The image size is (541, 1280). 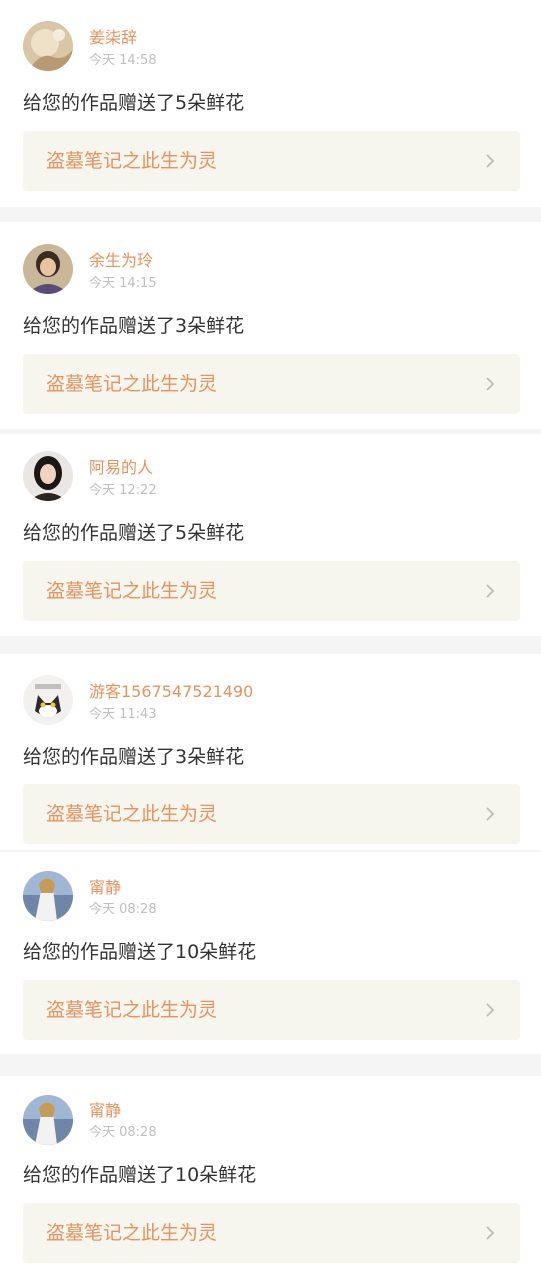 I want to click on timestamp: 今天 14:58, so click(x=123, y=60).